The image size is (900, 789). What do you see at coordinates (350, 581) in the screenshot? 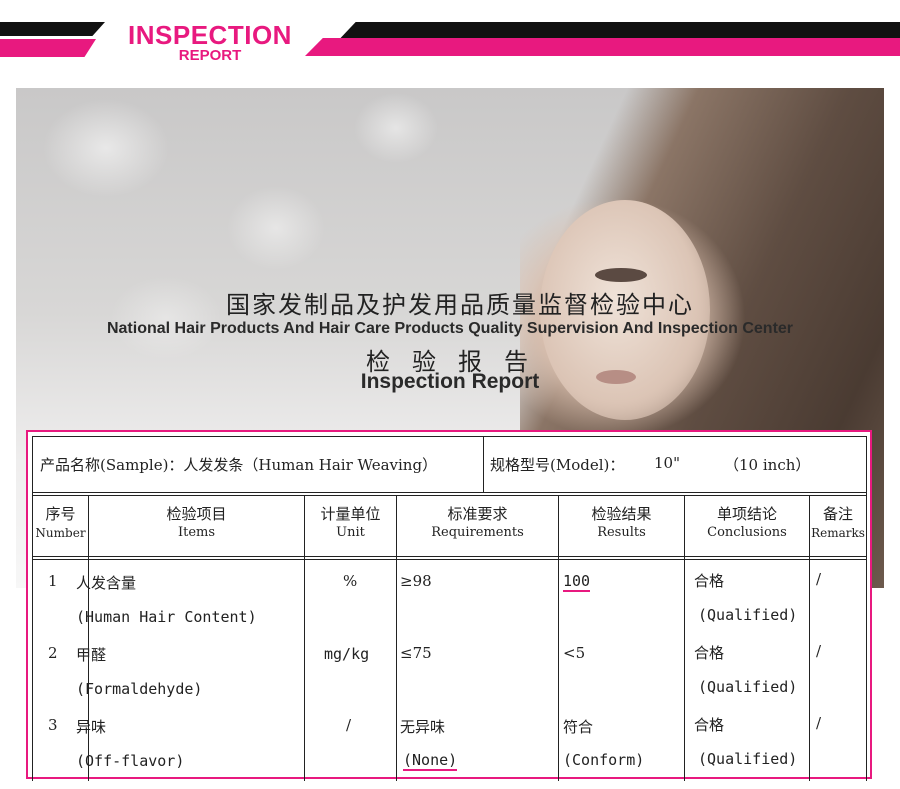
I see `row-1-unit: %` at bounding box center [350, 581].